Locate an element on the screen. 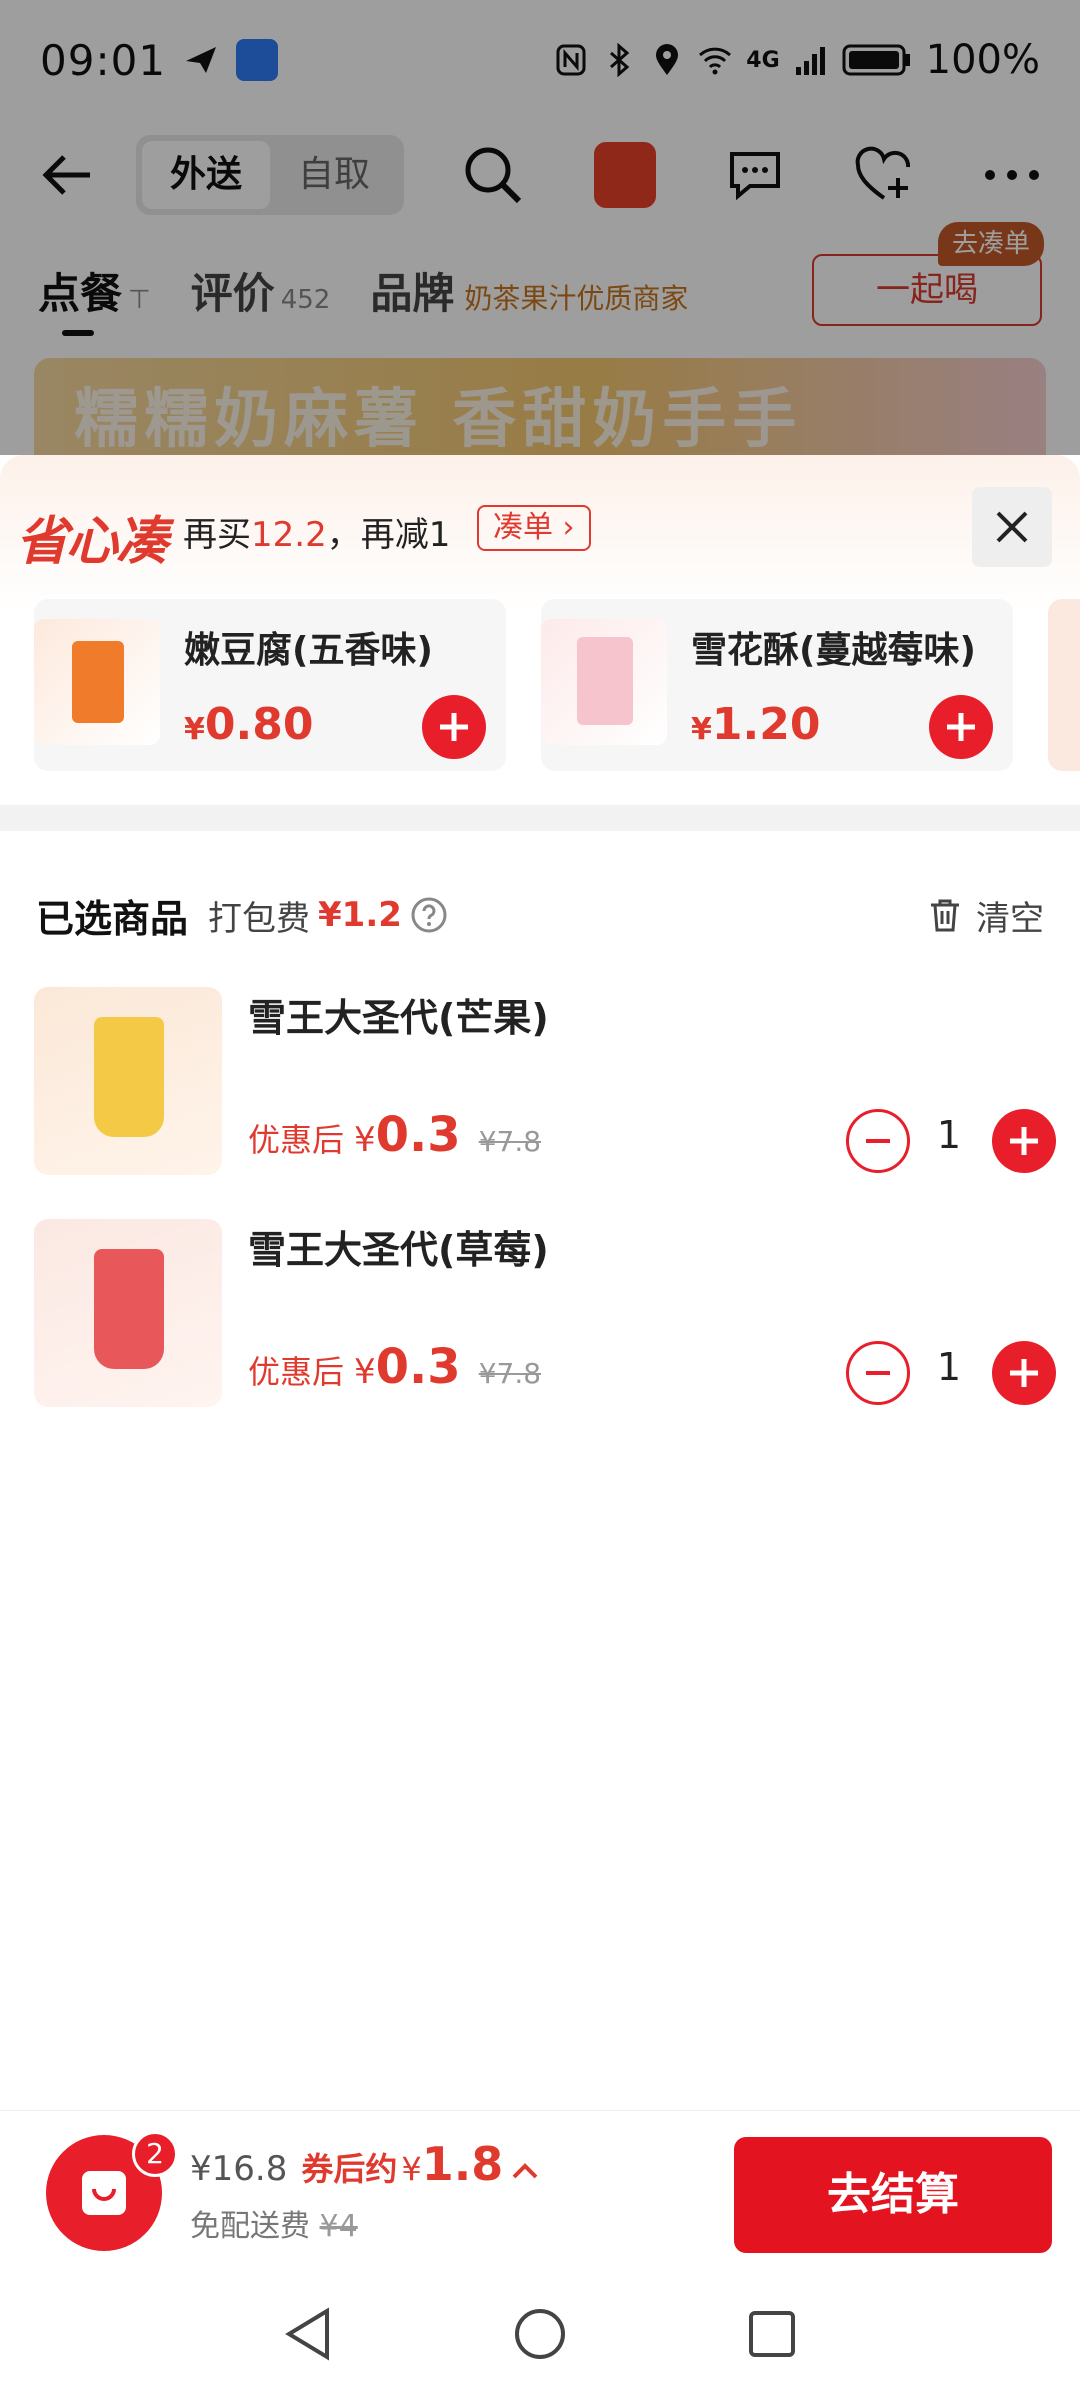 The height and width of the screenshot is (2388, 1080). clear-button: 清空 is located at coordinates (986, 915).